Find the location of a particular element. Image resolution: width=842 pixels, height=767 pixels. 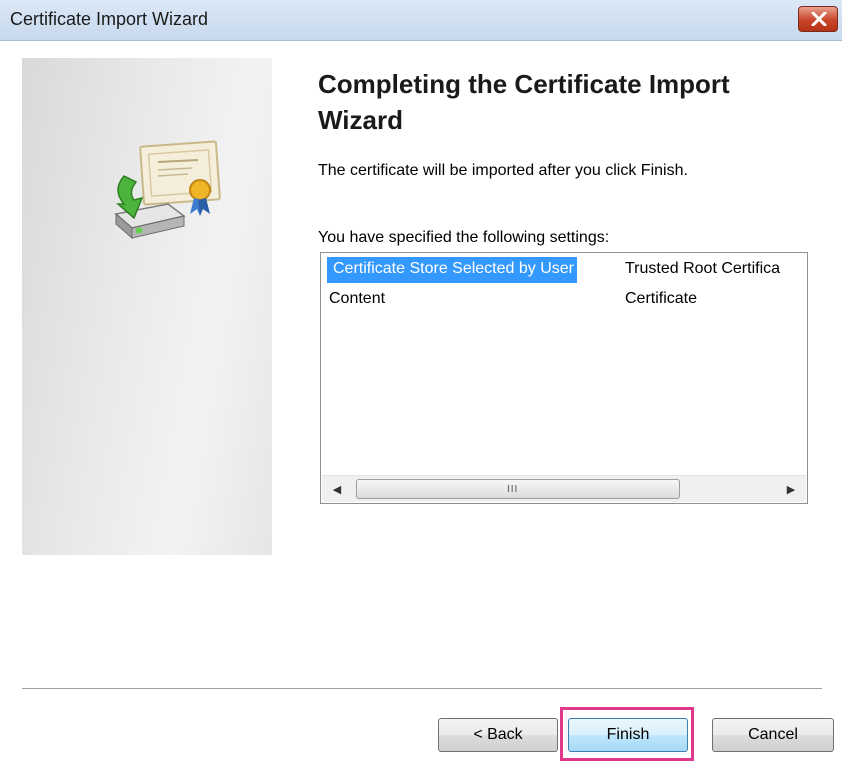

close-icon is located at coordinates (819, 19).